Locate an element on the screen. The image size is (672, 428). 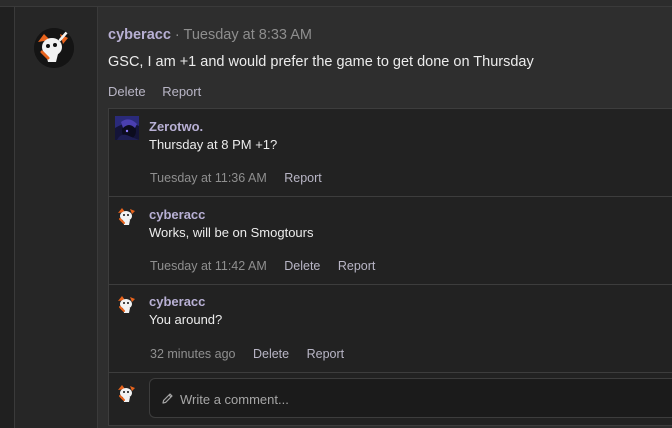
pencil-icon is located at coordinates (167, 398).